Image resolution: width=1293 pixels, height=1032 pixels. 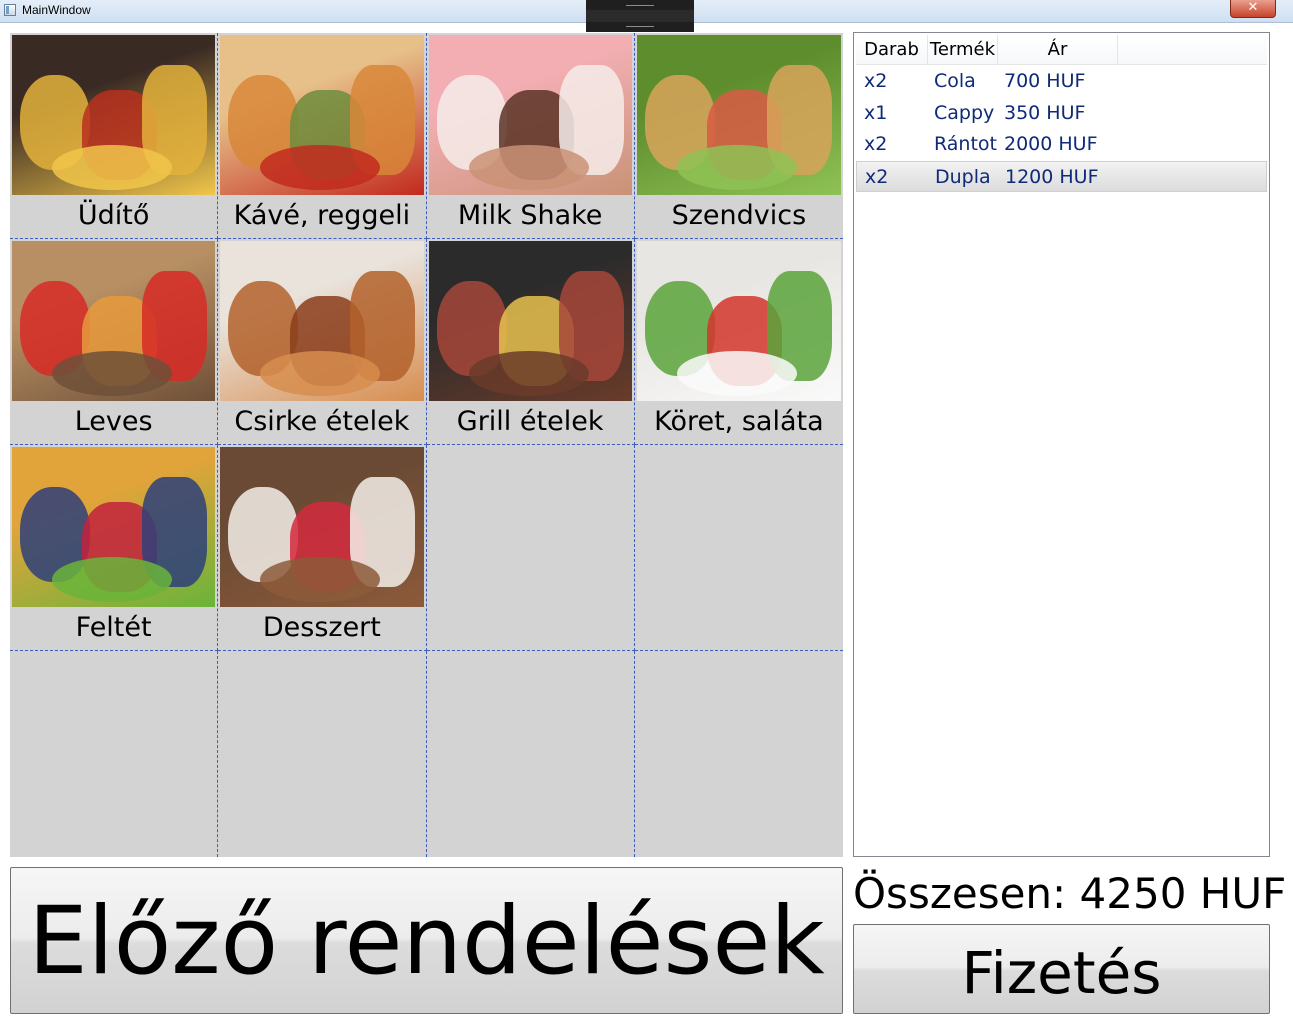 What do you see at coordinates (10, 10) in the screenshot?
I see `app-window-icon` at bounding box center [10, 10].